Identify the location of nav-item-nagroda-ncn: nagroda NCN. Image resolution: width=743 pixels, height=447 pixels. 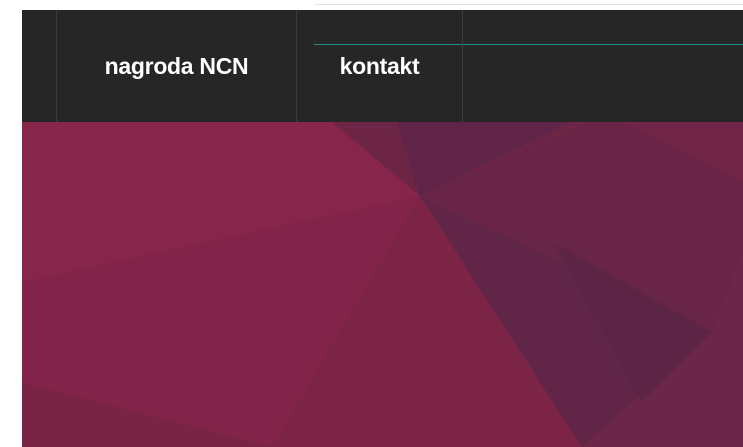
(176, 66).